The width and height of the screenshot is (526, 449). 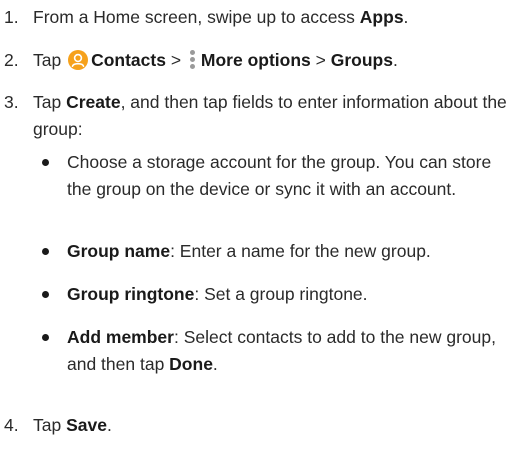 What do you see at coordinates (255, 60) in the screenshot?
I see `more-options-label: More options` at bounding box center [255, 60].